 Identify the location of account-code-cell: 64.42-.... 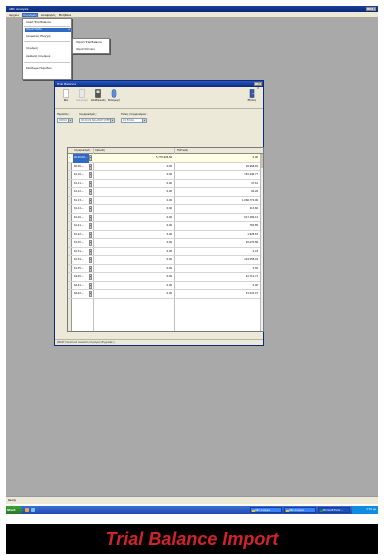
(81, 294).